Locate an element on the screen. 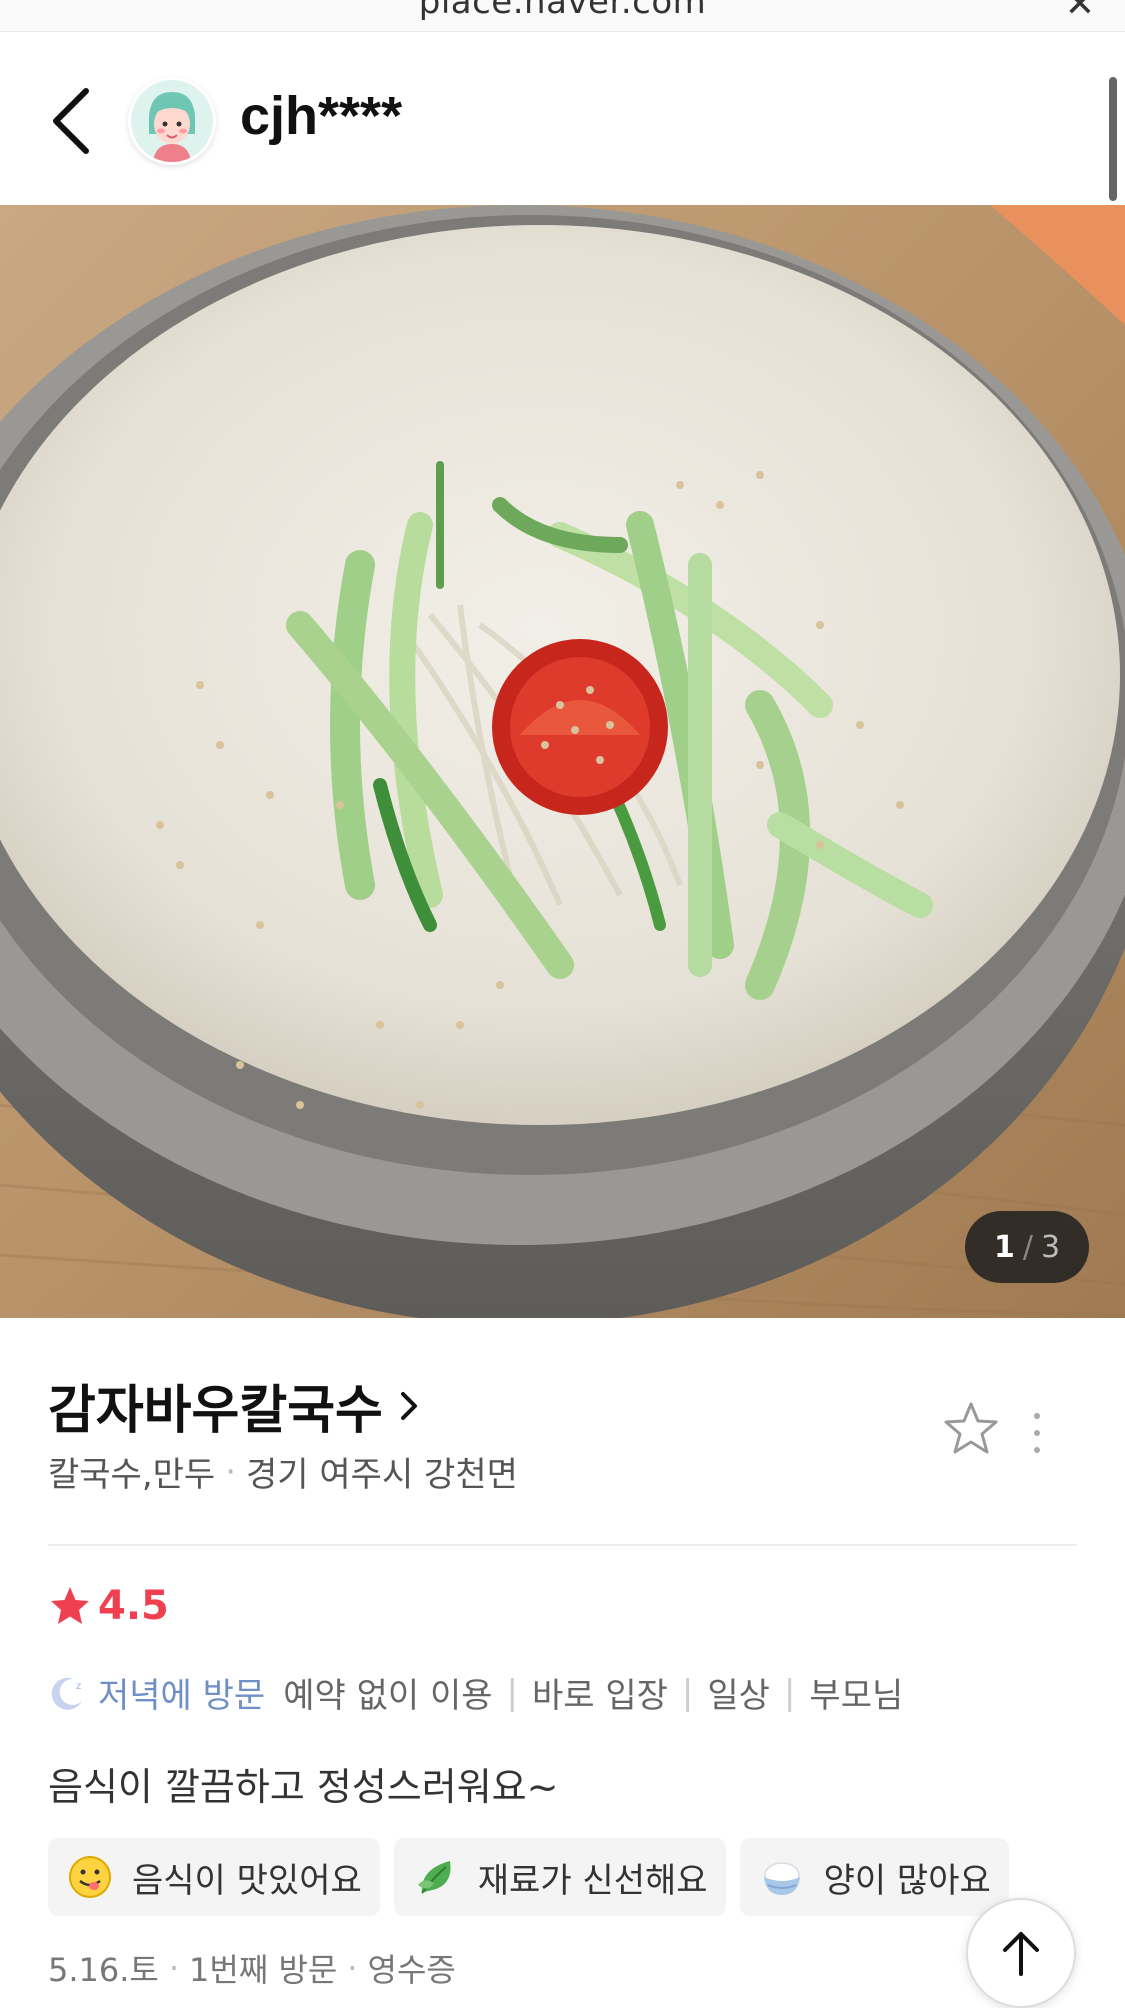  keyword-label: 음식이 맛있어요 is located at coordinates (247, 1880).